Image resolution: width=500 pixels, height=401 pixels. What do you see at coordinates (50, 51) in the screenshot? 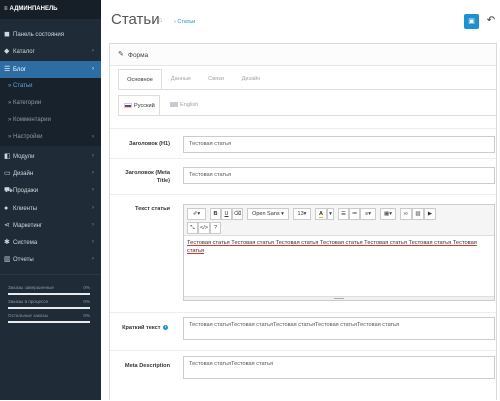
I see `sidebar-item-catalog: ◆ Каталог ›` at bounding box center [50, 51].